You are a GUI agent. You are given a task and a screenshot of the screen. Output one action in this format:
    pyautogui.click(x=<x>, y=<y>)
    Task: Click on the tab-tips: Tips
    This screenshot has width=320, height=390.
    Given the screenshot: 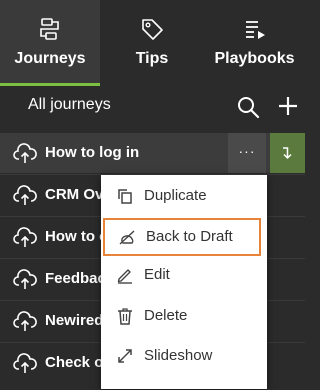 What is the action you would take?
    pyautogui.click(x=152, y=43)
    